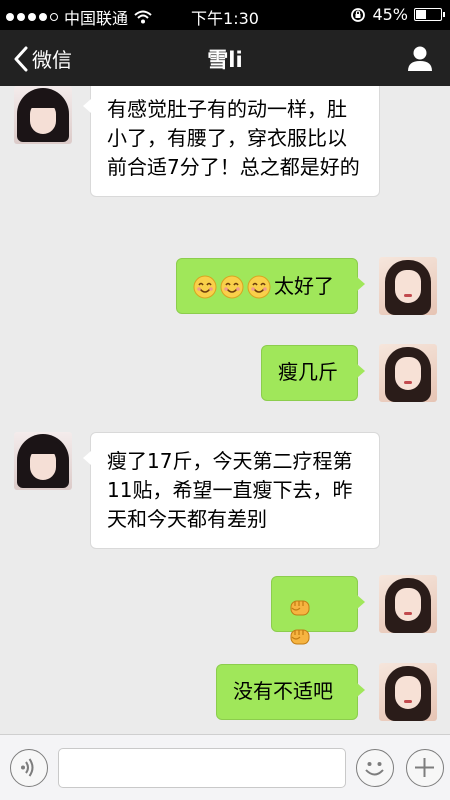 This screenshot has width=450, height=800. I want to click on voice-icon, so click(27, 767).